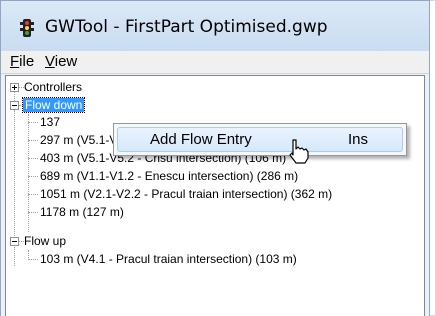 The width and height of the screenshot is (436, 316). What do you see at coordinates (358, 139) in the screenshot?
I see `context-menu-item-shortcut: Ins` at bounding box center [358, 139].